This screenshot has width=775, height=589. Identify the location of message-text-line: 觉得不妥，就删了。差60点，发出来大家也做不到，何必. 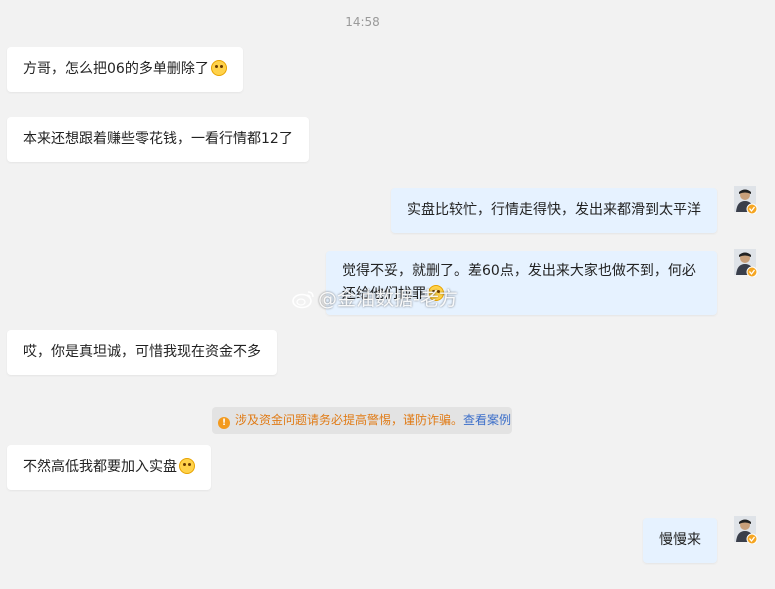
(519, 271).